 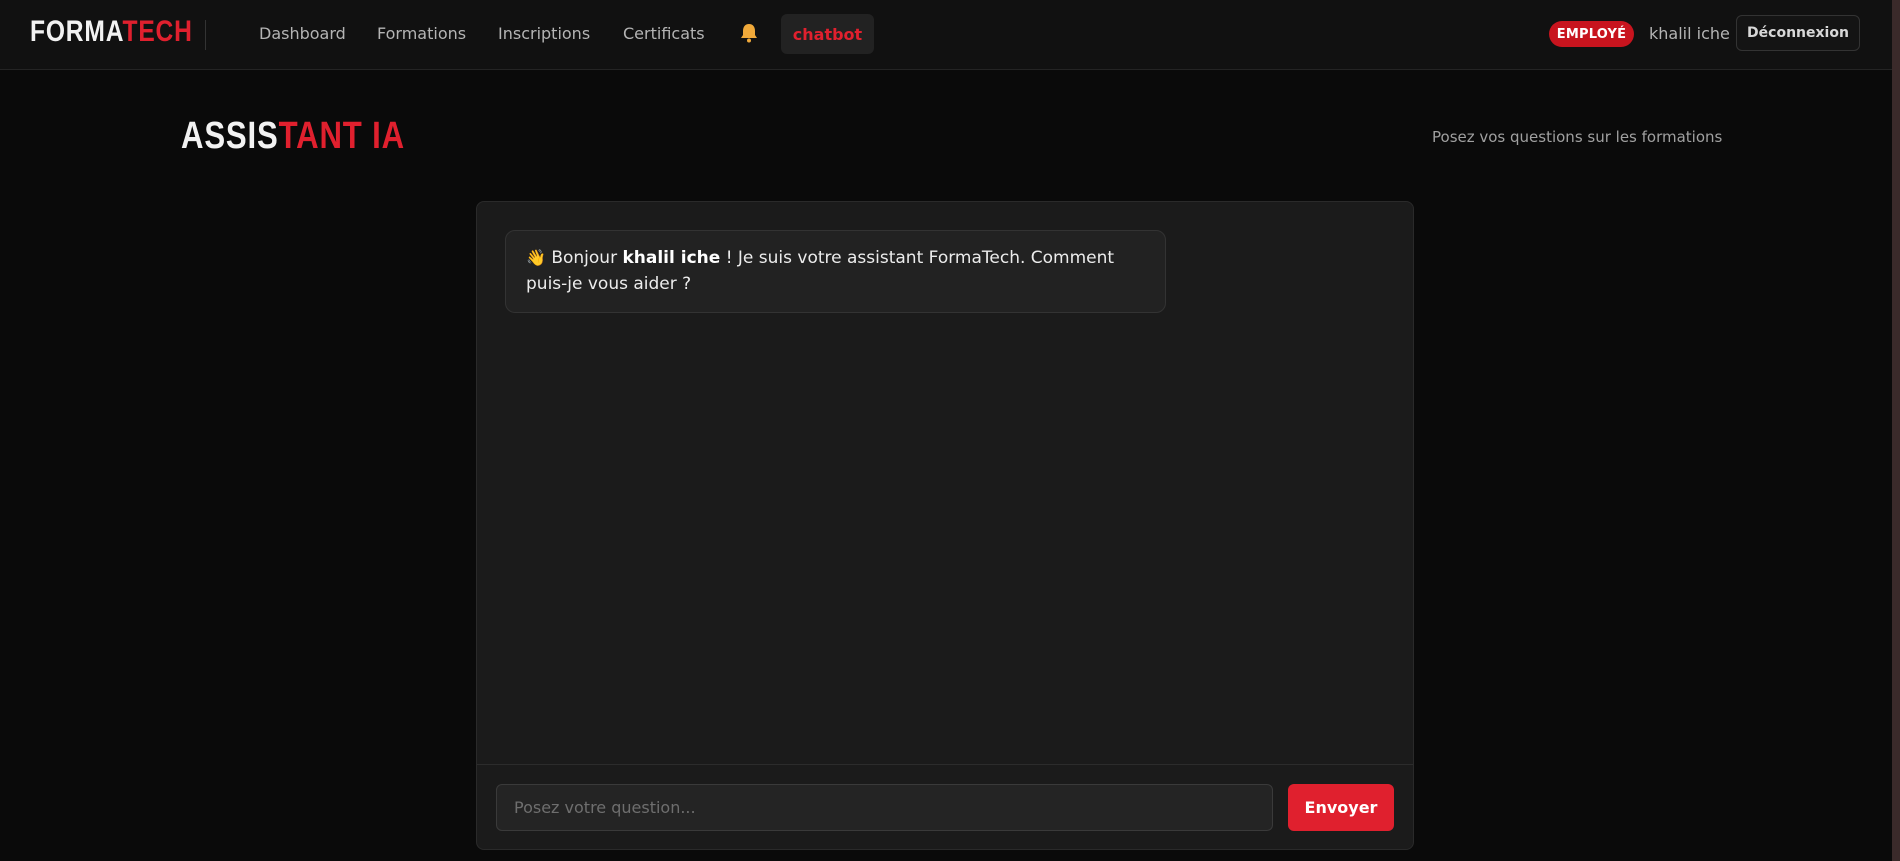 I want to click on brand-logo-part-red: TECH, so click(x=157, y=31).